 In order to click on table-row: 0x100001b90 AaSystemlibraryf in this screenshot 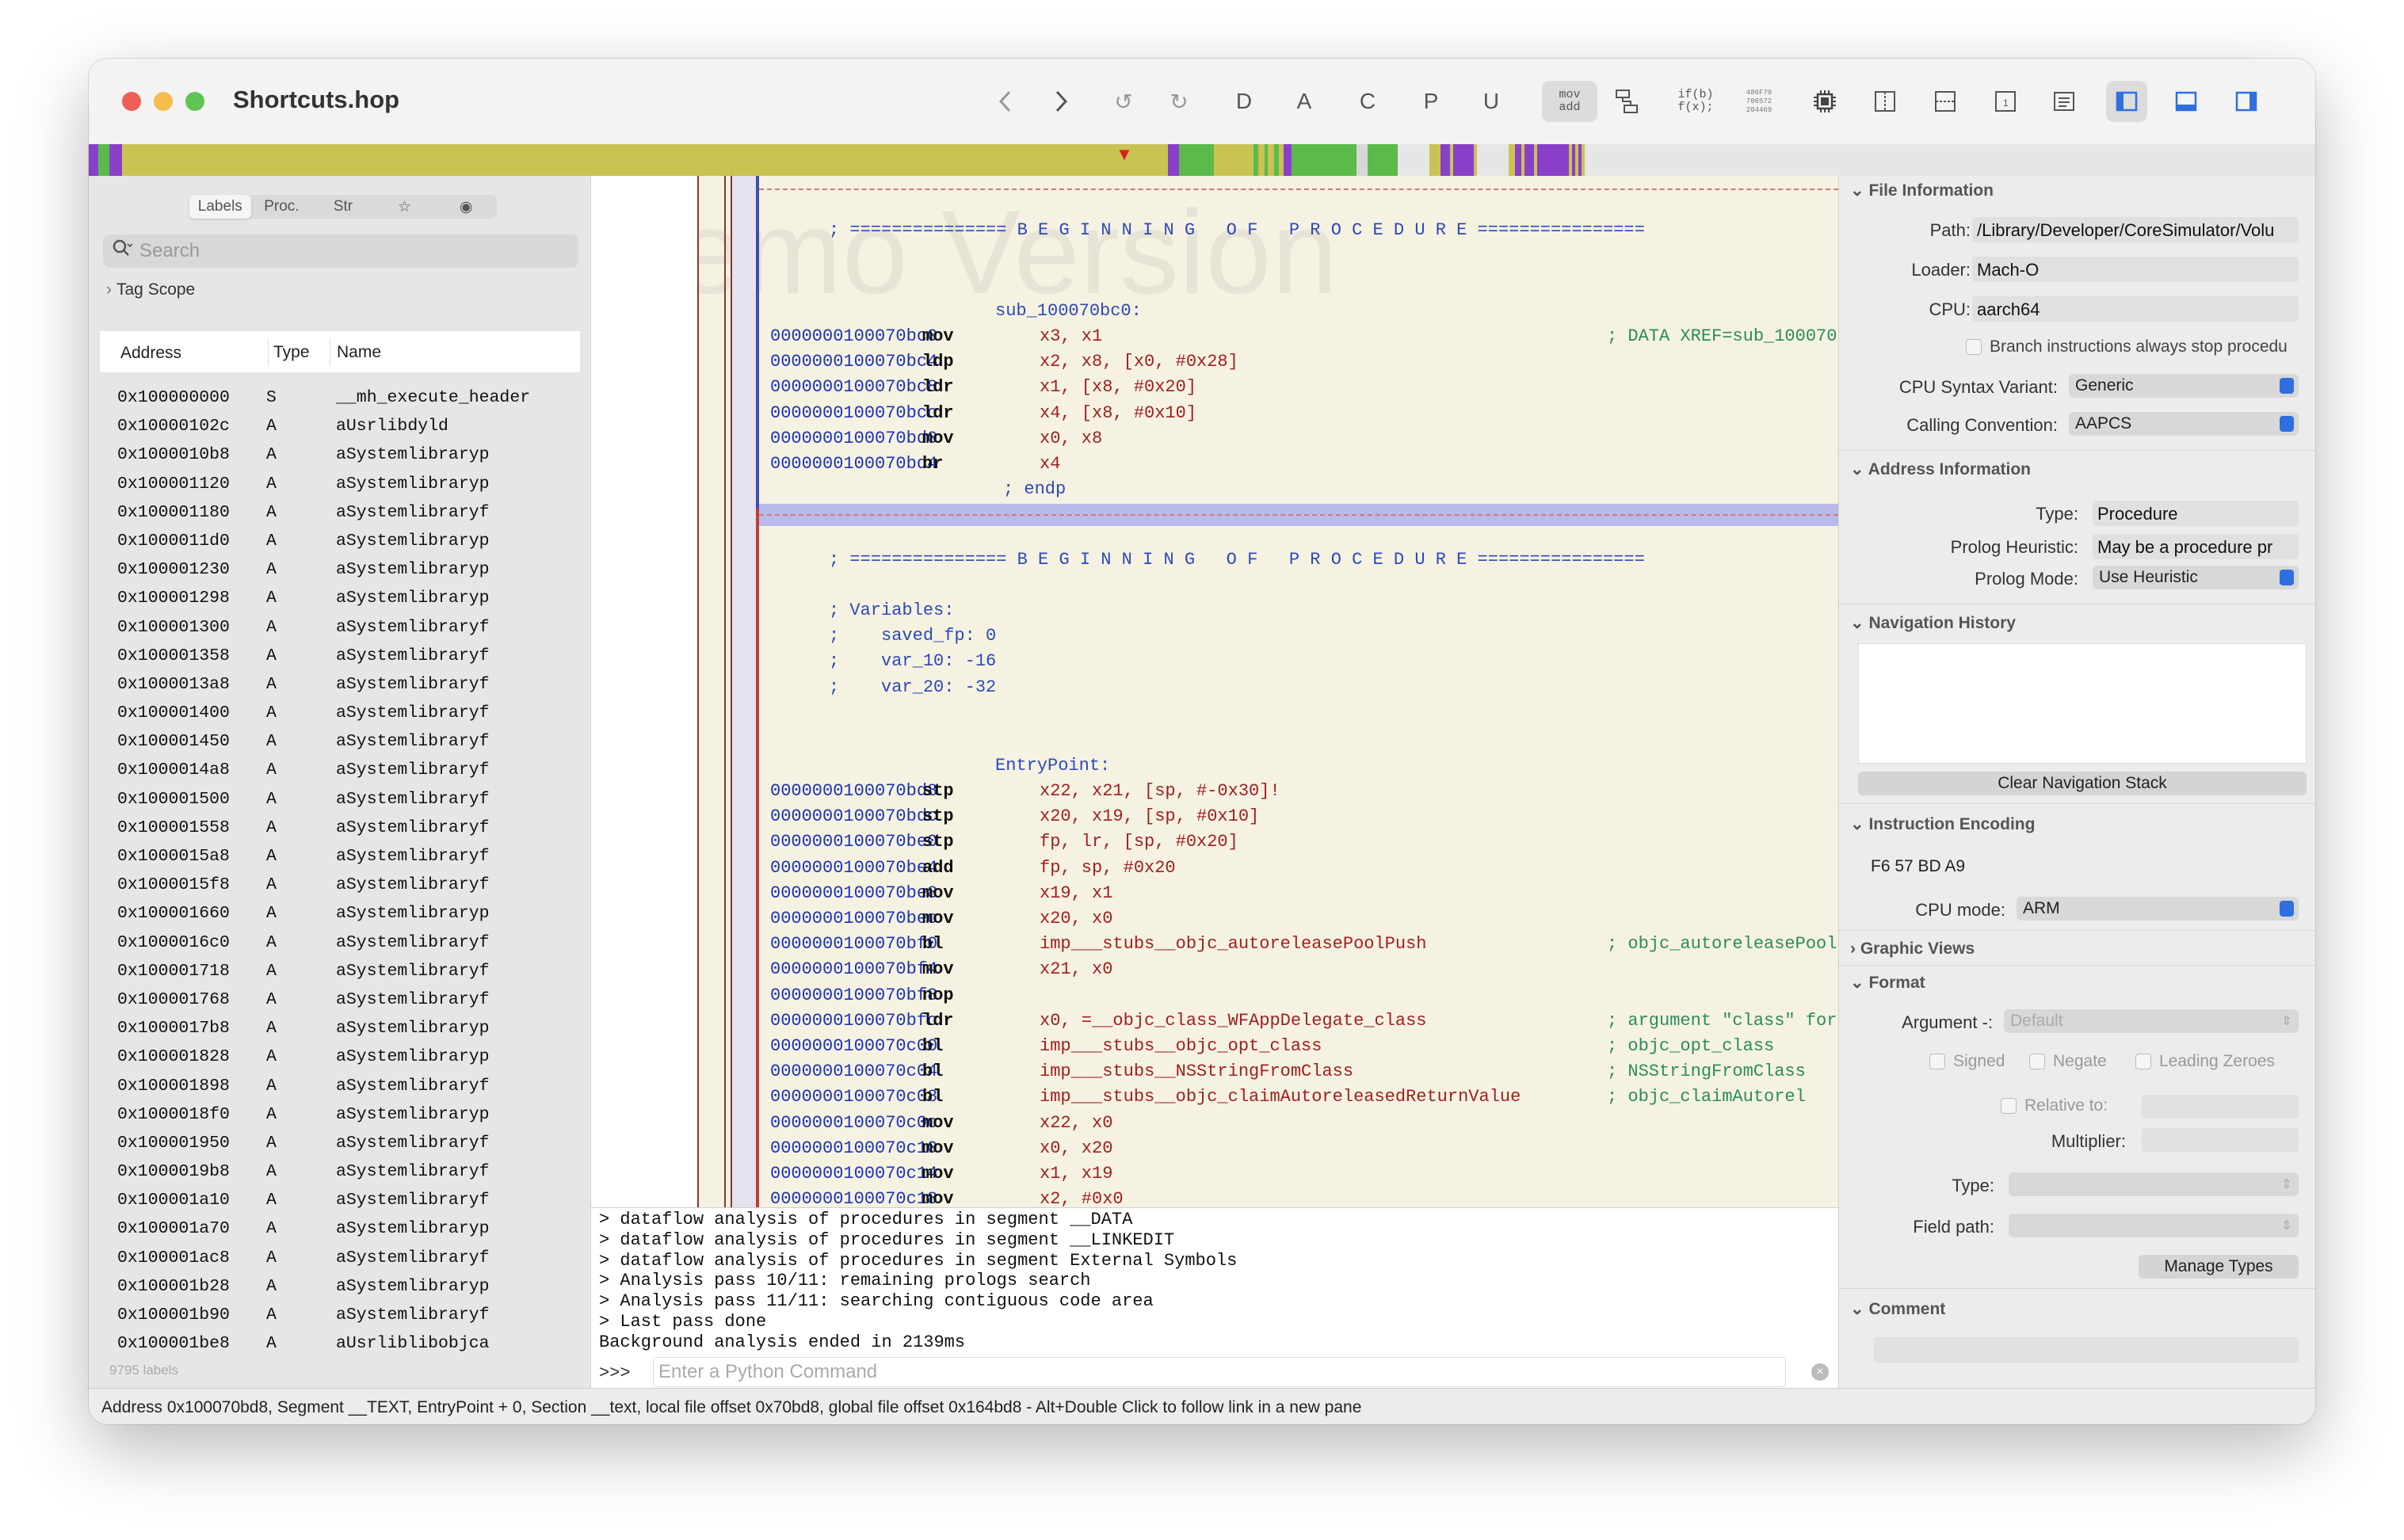, I will do `click(340, 1315)`.